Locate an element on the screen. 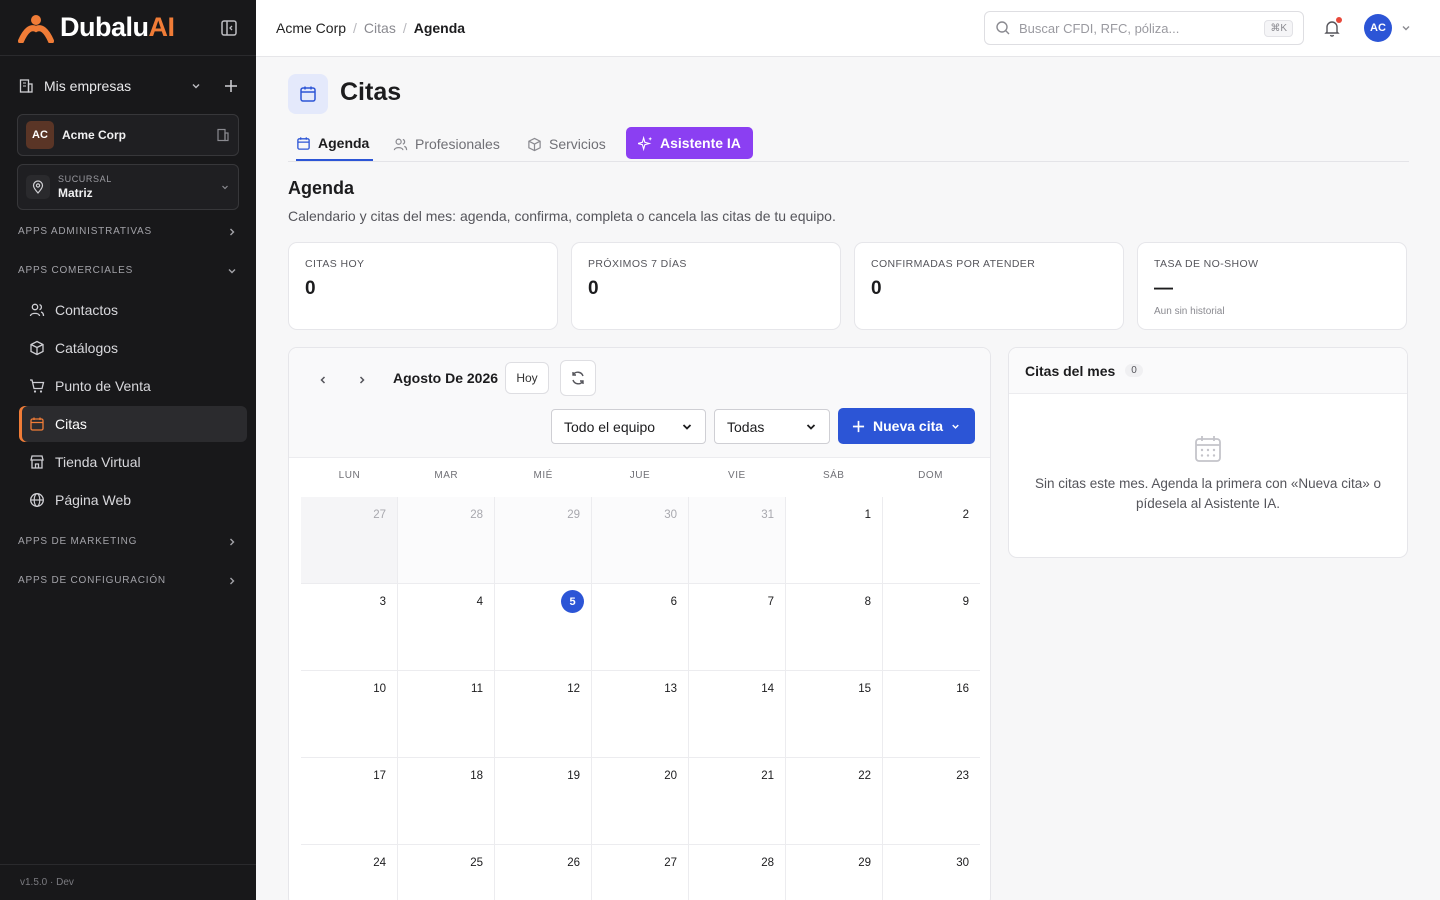 The width and height of the screenshot is (1440, 900). kpi-subtext: Aun sin historial is located at coordinates (1189, 311).